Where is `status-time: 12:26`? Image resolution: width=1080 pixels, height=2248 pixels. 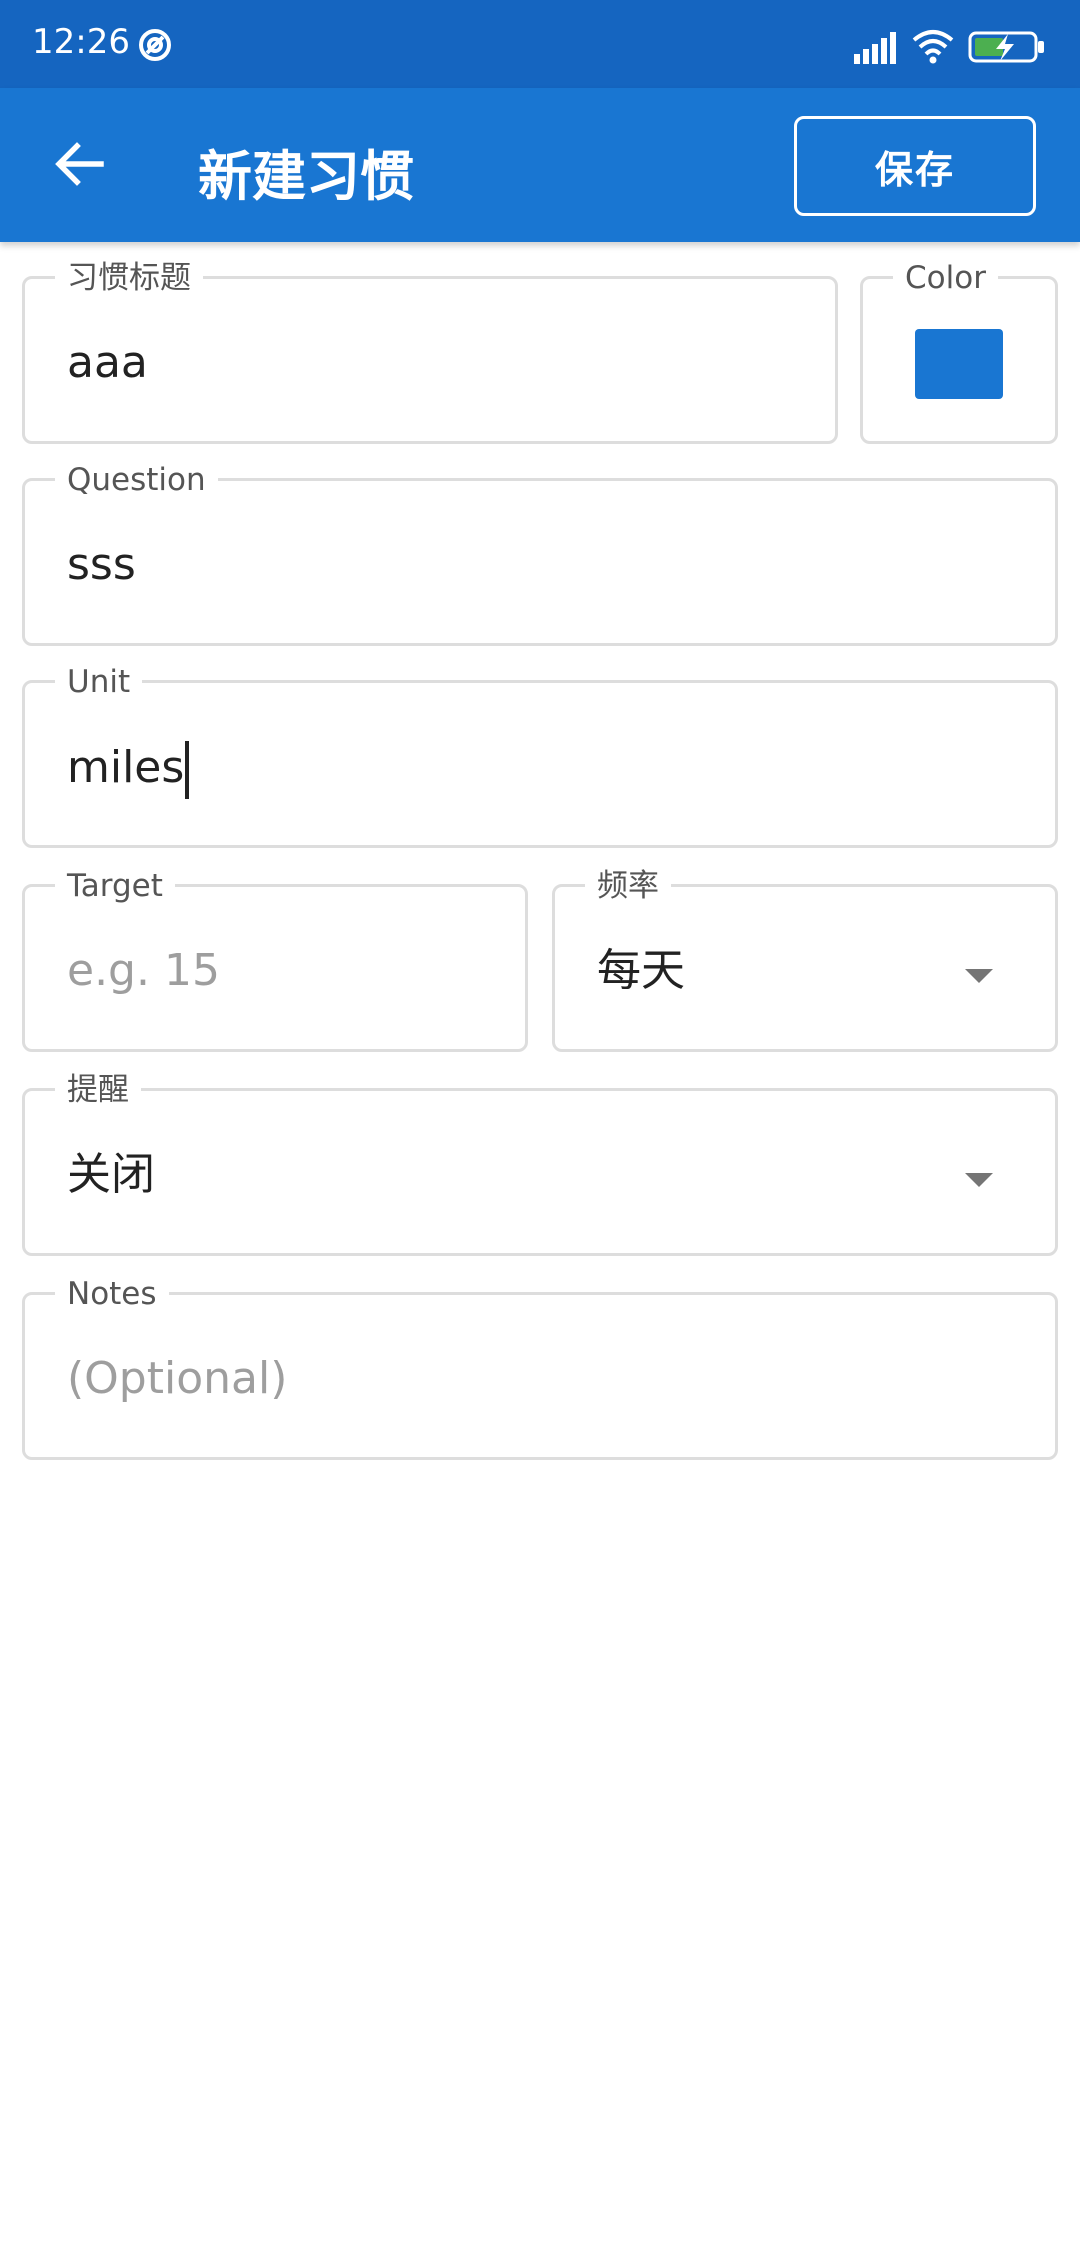 status-time: 12:26 is located at coordinates (81, 42).